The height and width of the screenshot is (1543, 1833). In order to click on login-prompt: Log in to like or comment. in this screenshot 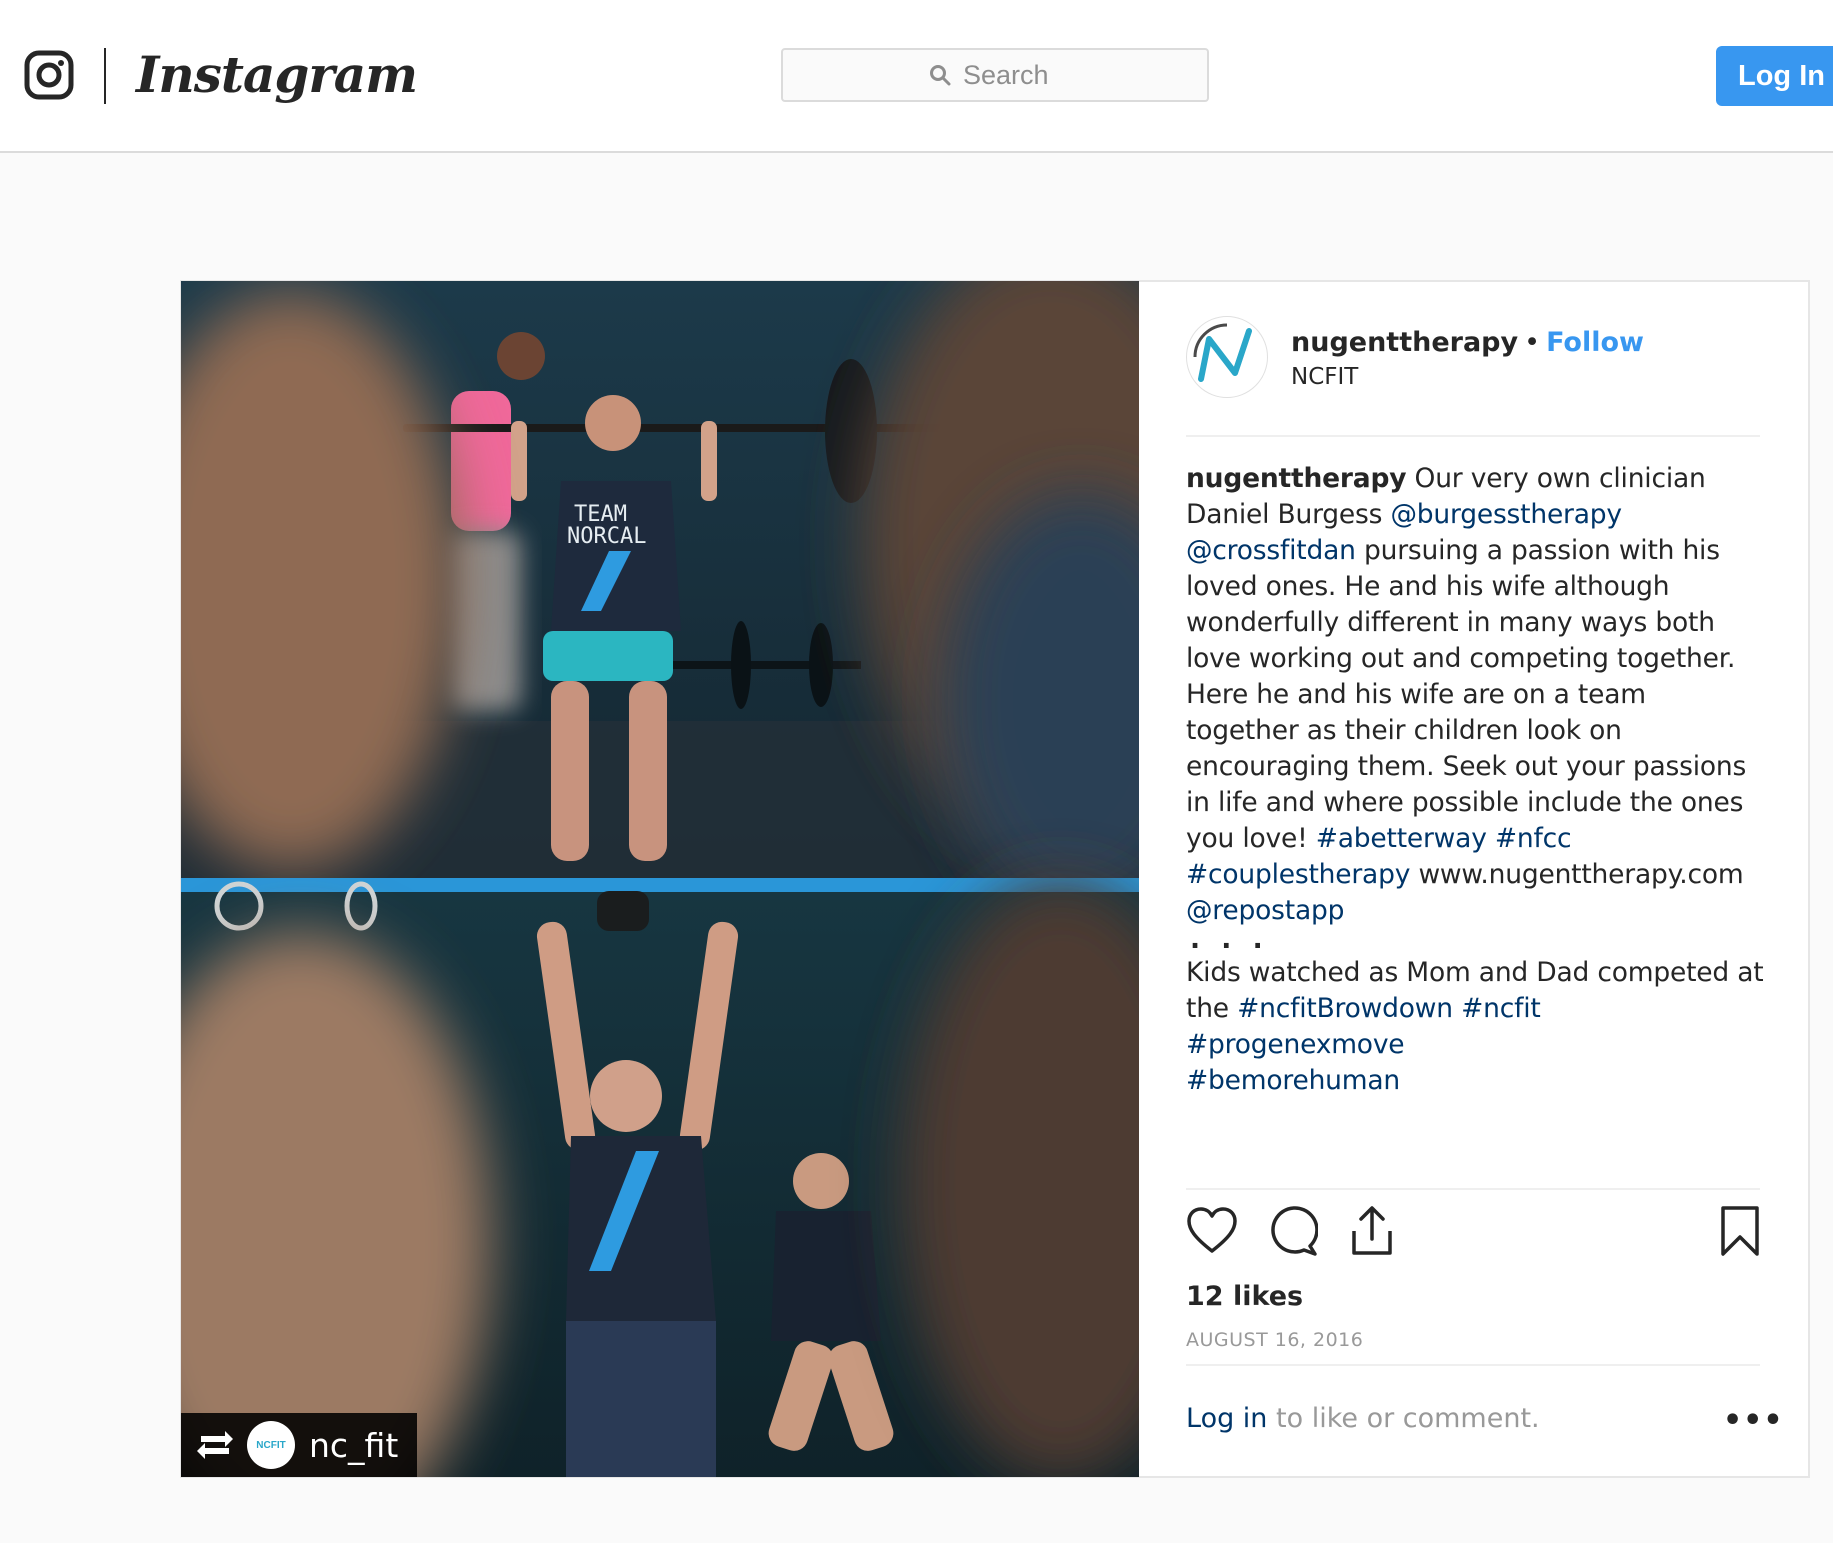, I will do `click(1363, 1418)`.